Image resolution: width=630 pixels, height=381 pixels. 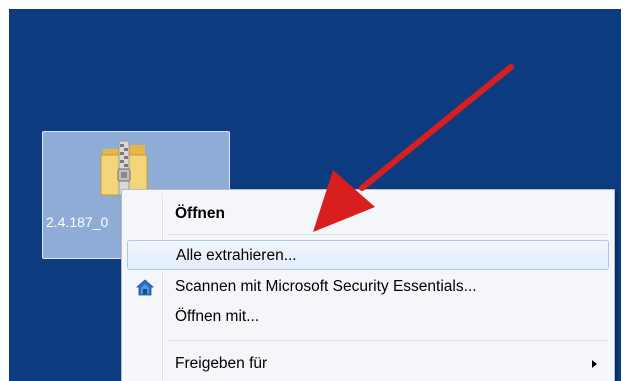 I want to click on menu-item-open-label: Öffnen, so click(x=200, y=213).